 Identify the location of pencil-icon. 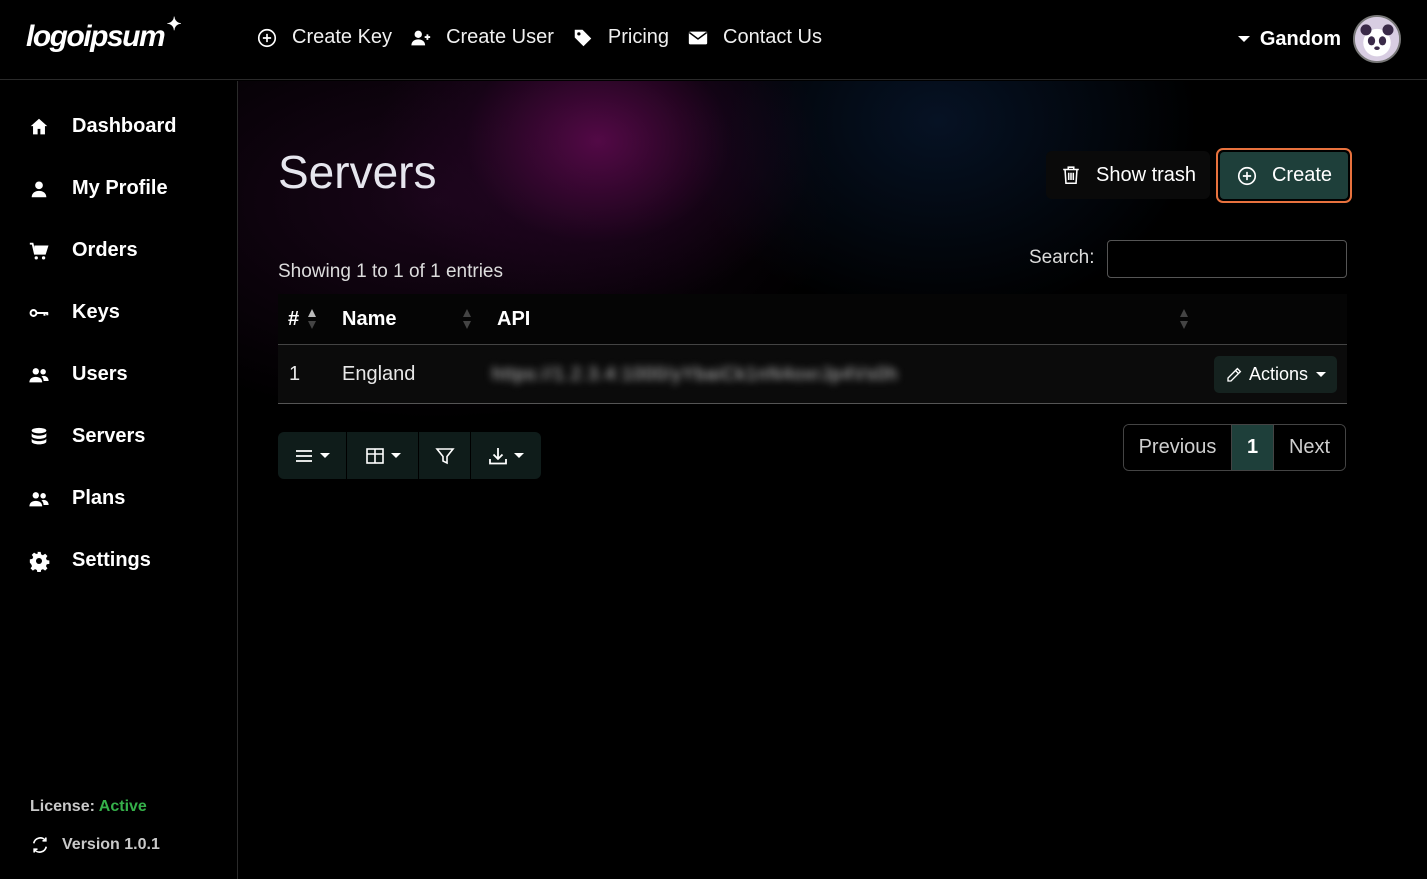
(1234, 374).